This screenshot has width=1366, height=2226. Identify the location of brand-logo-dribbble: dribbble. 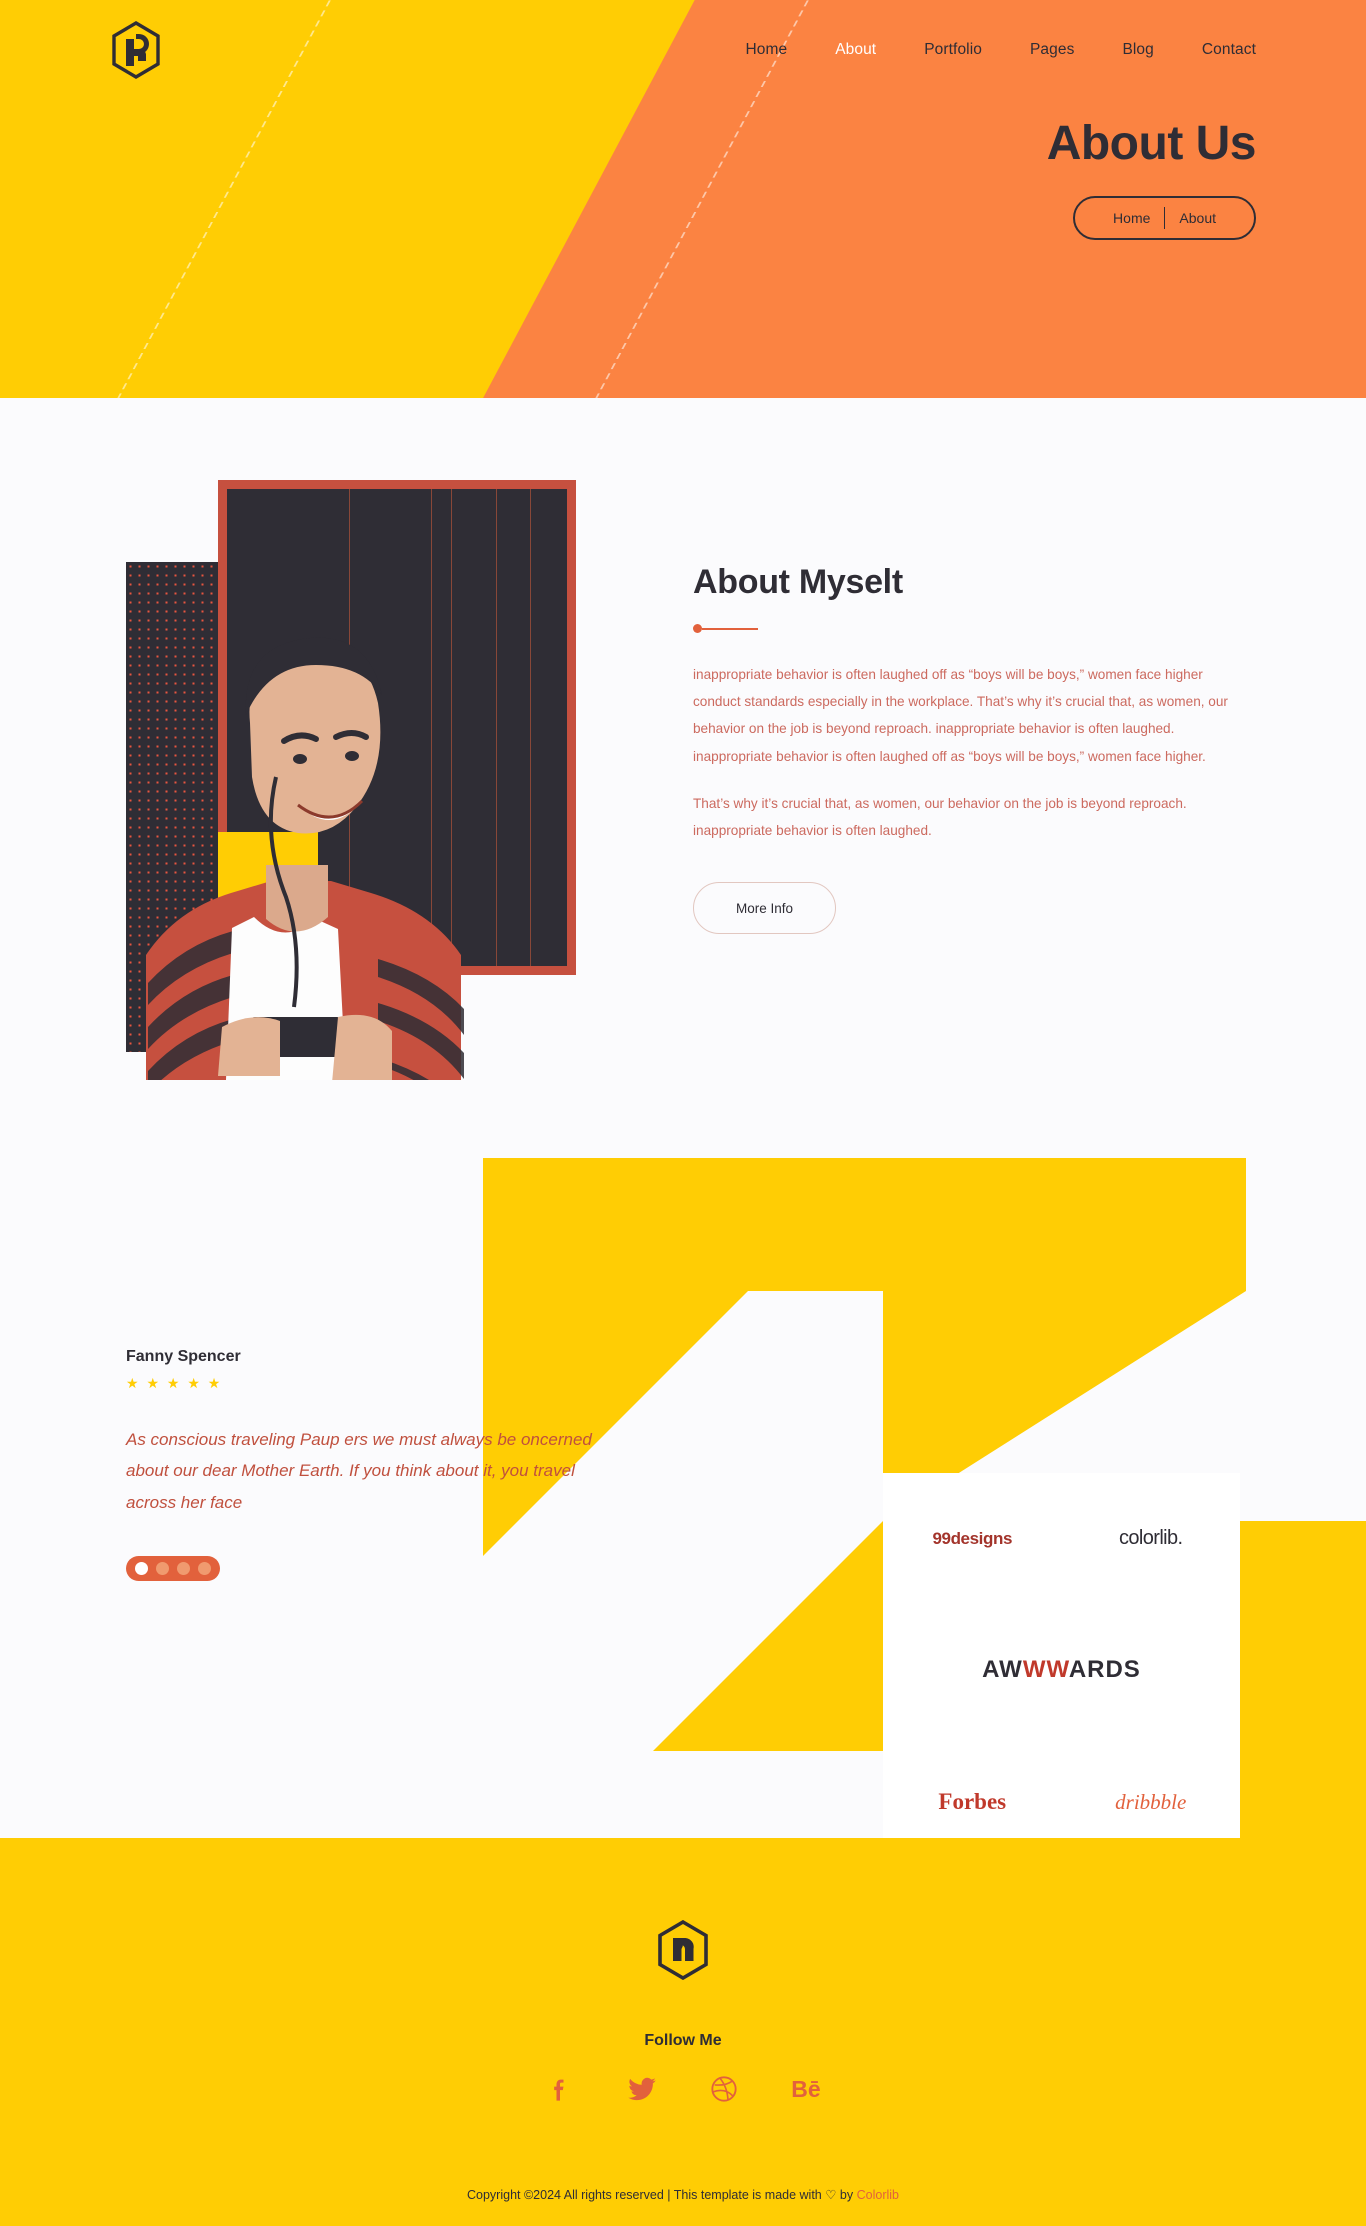
(1151, 1801).